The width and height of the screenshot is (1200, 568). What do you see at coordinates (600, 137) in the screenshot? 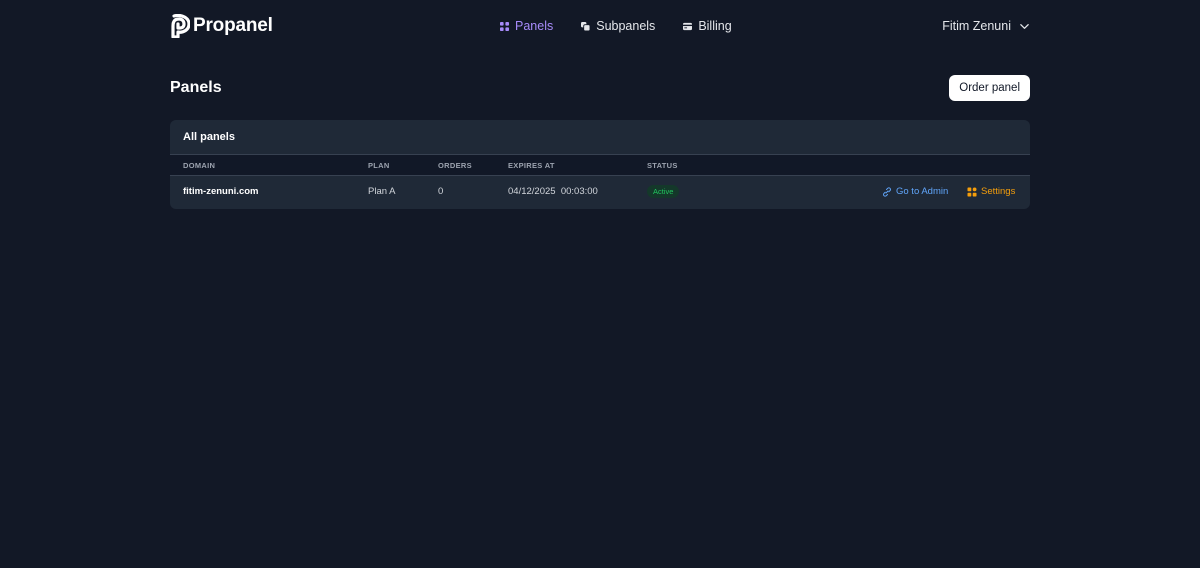
I see `card-title: All panels` at bounding box center [600, 137].